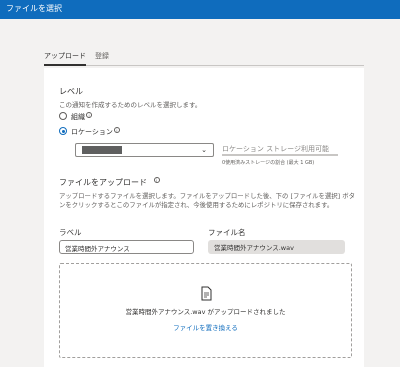 The width and height of the screenshot is (400, 367). Describe the element at coordinates (227, 232) in the screenshot. I see `filename-field-label: ファイル名` at that location.